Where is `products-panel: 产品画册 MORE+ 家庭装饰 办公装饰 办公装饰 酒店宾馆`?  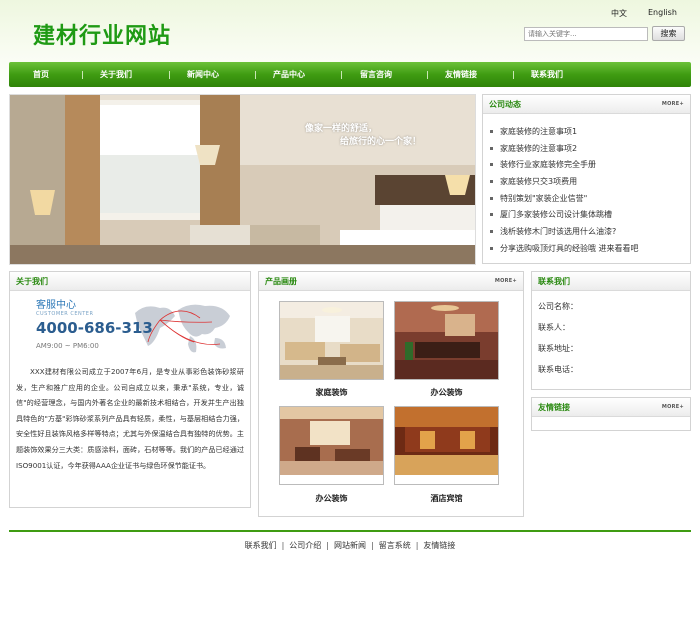 products-panel: 产品画册 MORE+ 家庭装饰 办公装饰 办公装饰 酒店宾馆 is located at coordinates (391, 394).